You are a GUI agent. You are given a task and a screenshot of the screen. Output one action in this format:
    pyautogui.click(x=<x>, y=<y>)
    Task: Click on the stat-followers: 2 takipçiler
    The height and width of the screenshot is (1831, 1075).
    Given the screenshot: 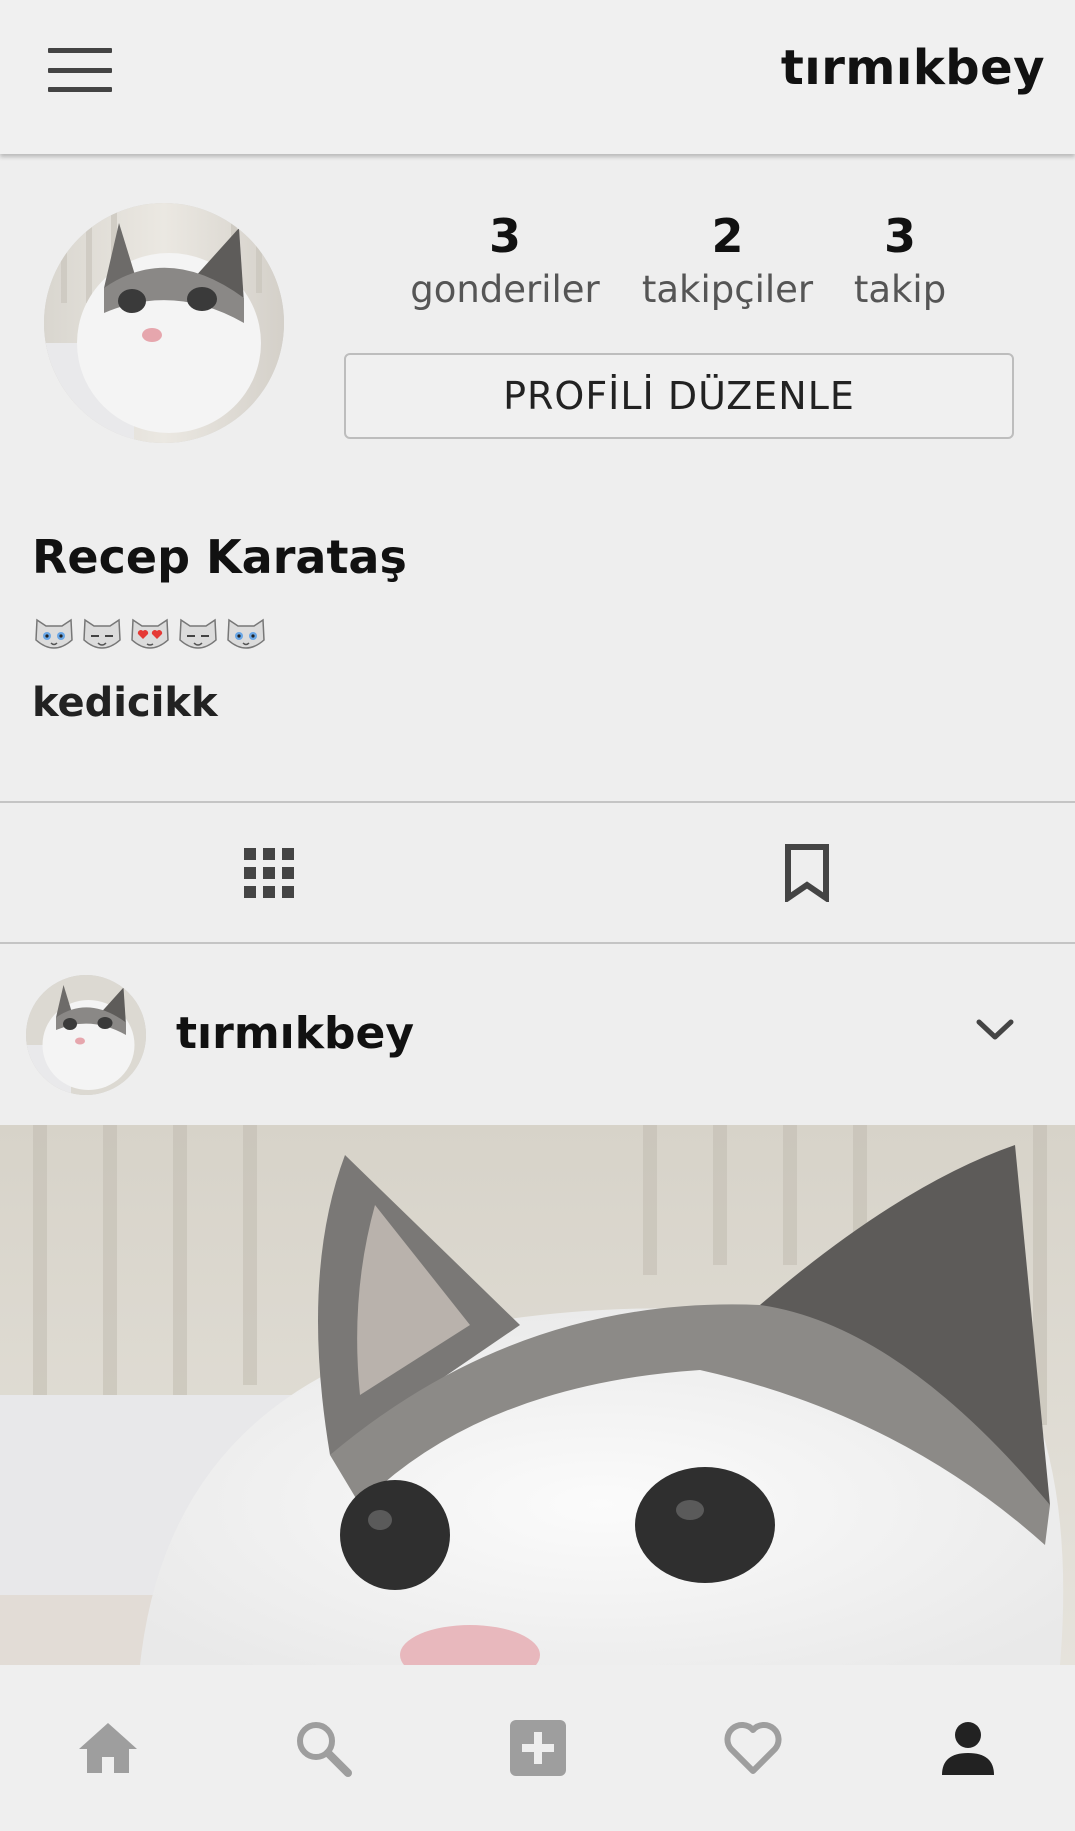 What is the action you would take?
    pyautogui.click(x=727, y=259)
    